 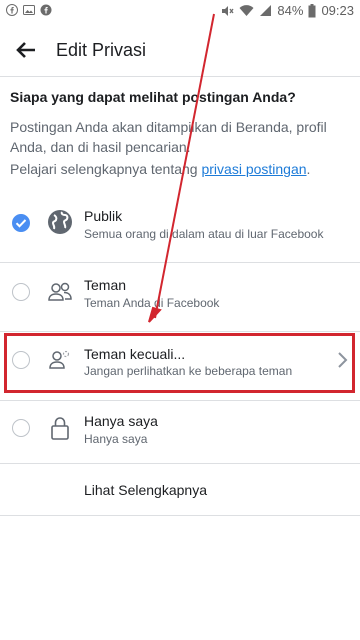 What do you see at coordinates (60, 291) in the screenshot?
I see `friends-icon` at bounding box center [60, 291].